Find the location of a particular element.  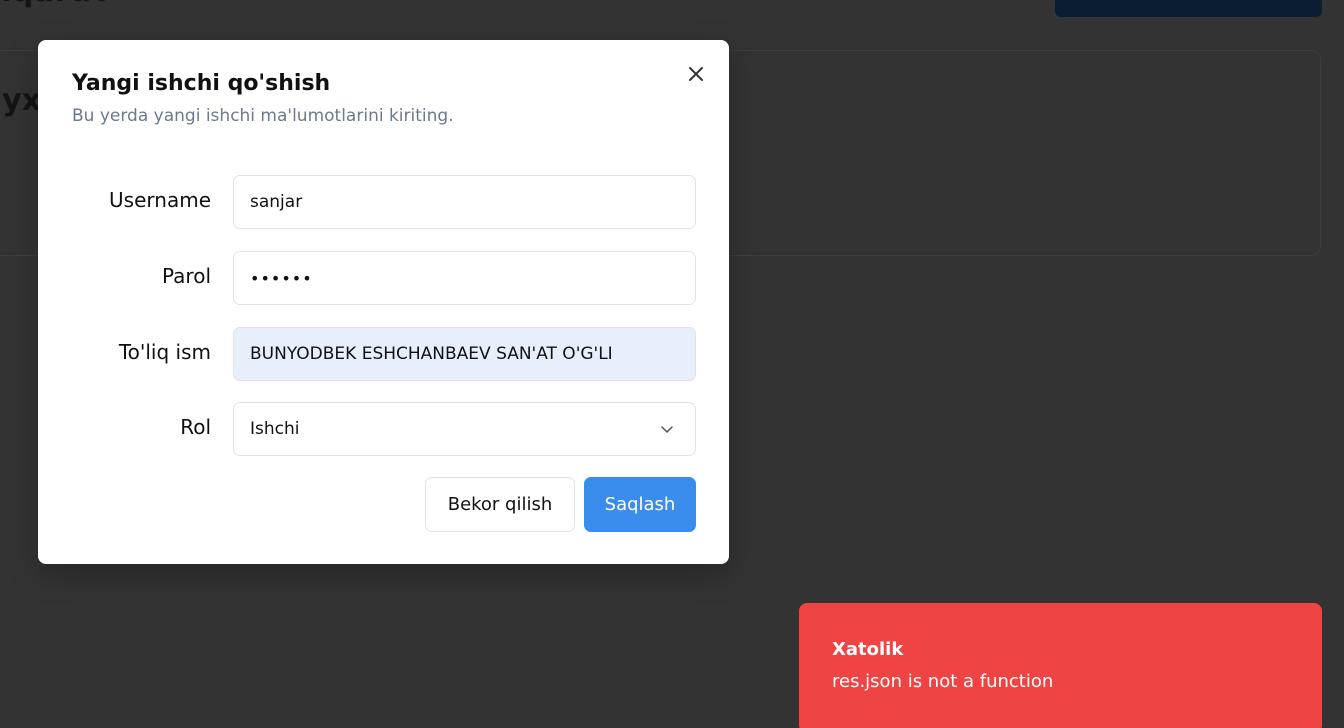

password-input: •••••• is located at coordinates (464, 278).